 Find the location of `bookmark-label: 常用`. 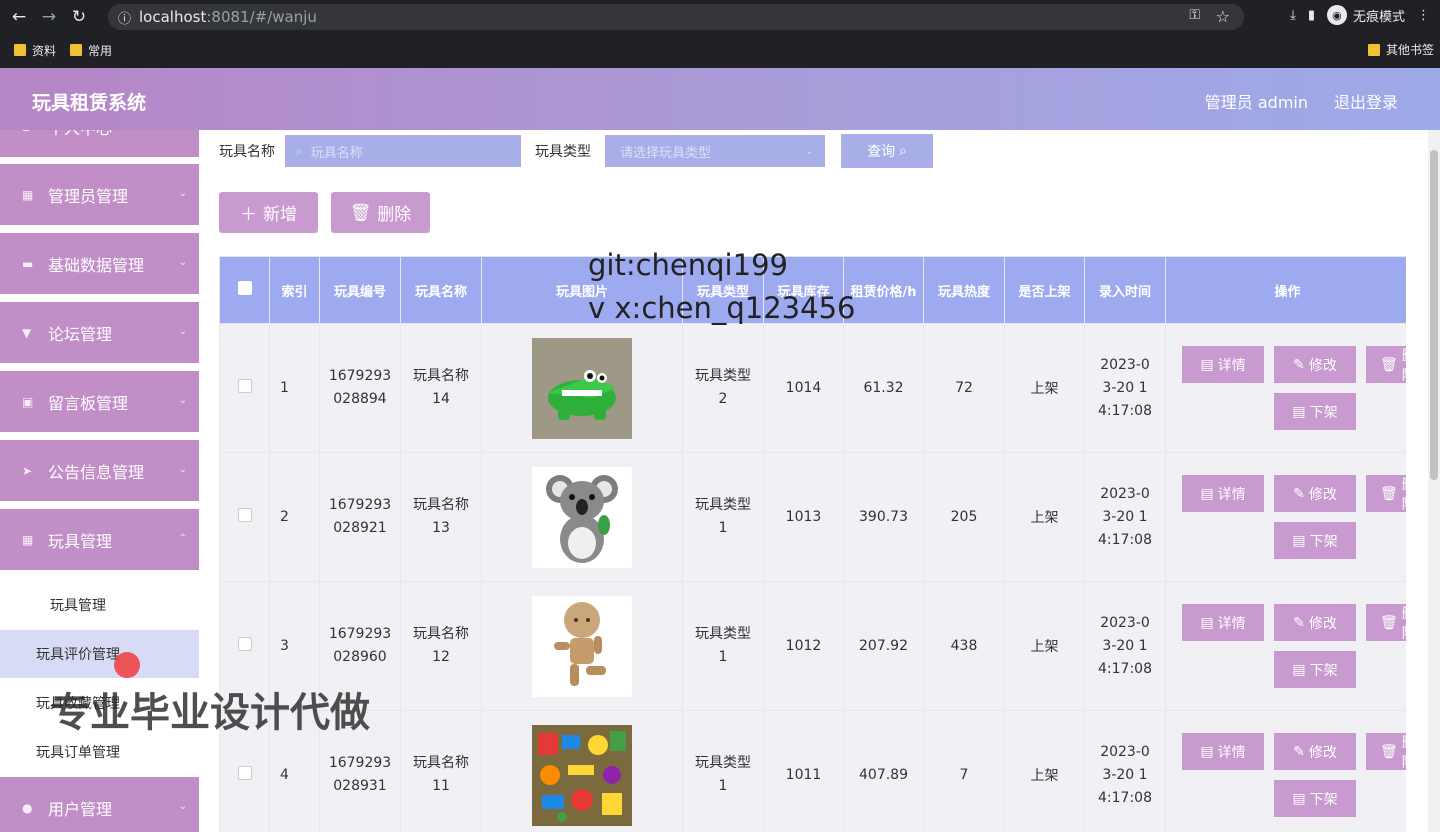

bookmark-label: 常用 is located at coordinates (100, 50).